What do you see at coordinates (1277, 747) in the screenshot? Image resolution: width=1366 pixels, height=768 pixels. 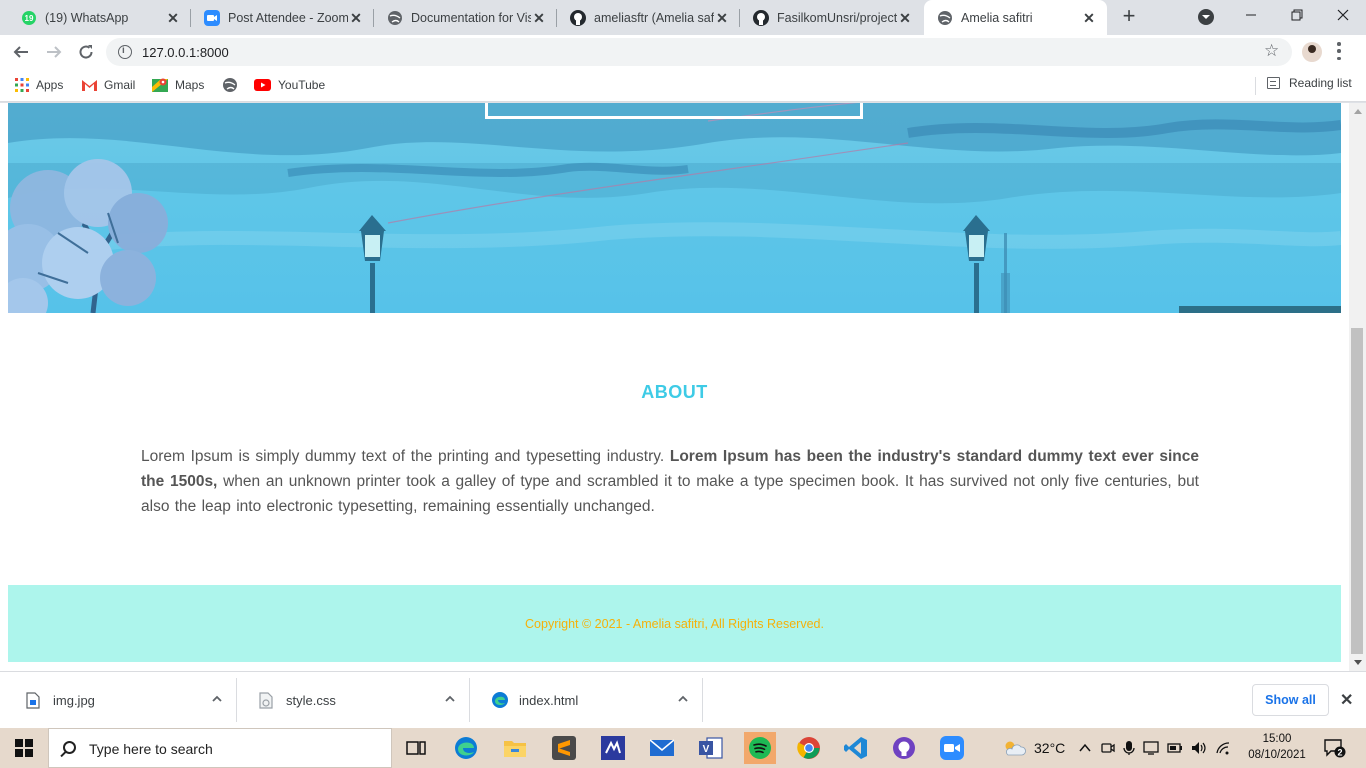 I see `taskbar-clock: 15:00 08/10/2021` at bounding box center [1277, 747].